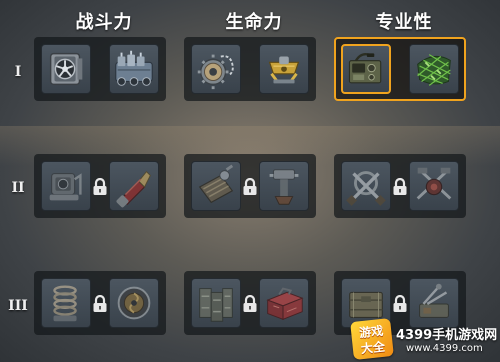  I want to click on rotor-disc-icon, so click(134, 303).